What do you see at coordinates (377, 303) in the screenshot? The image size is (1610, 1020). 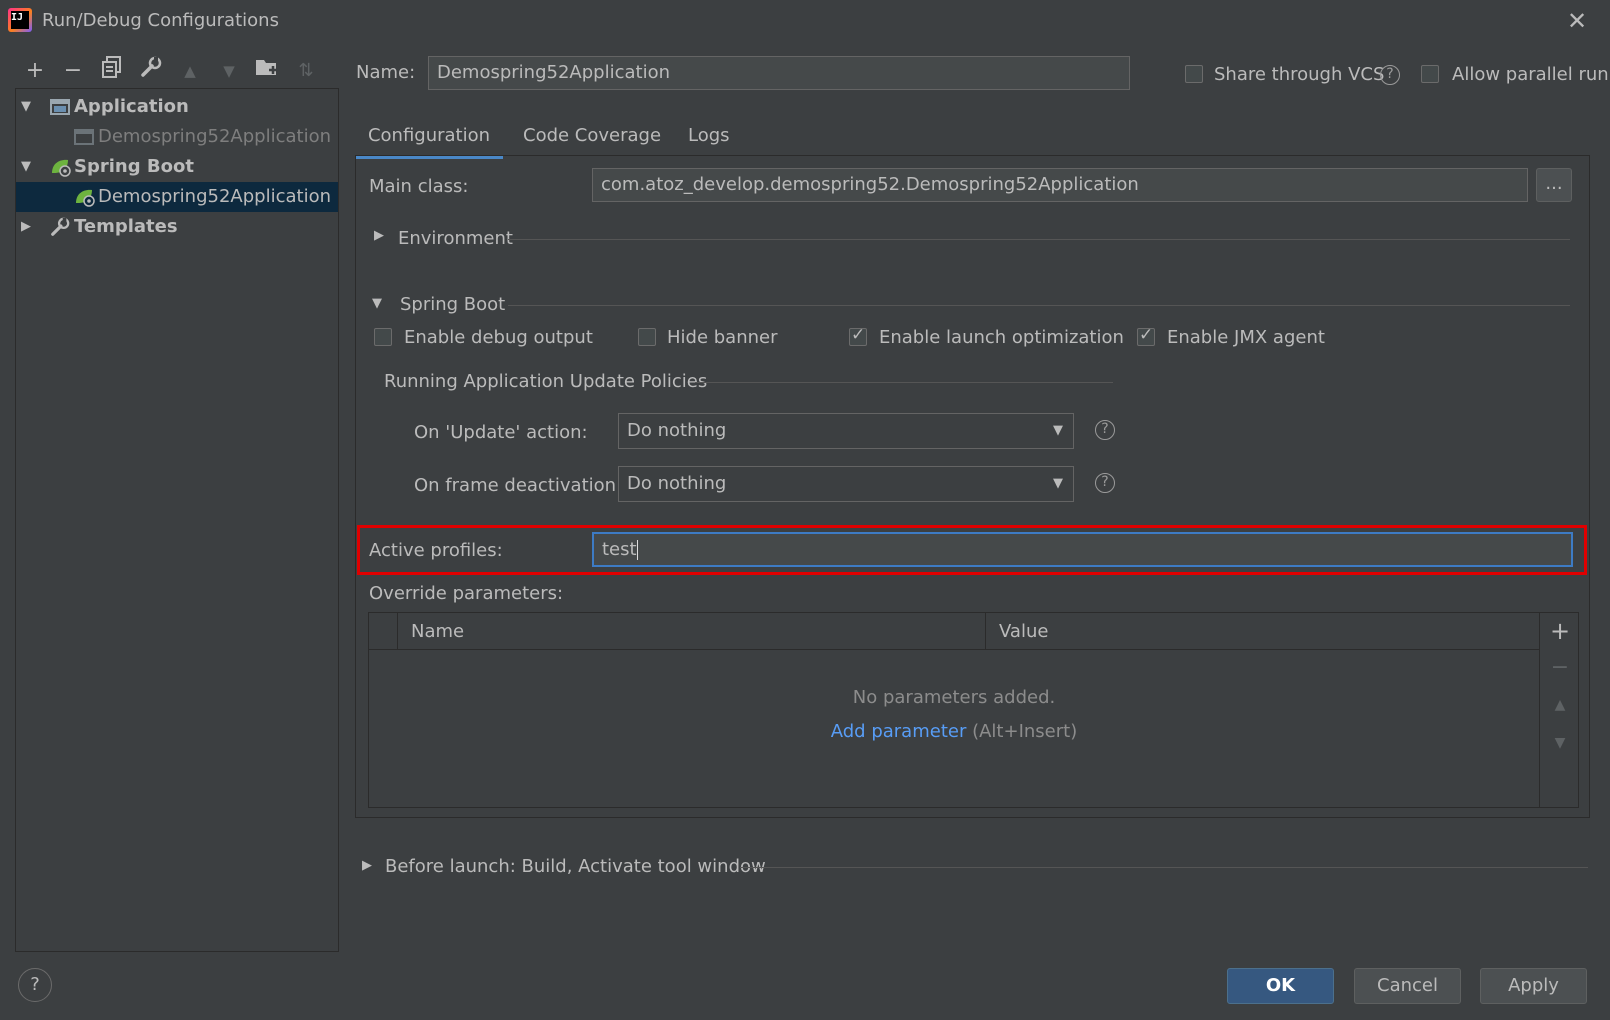 I see `spring-boot-collapse-icon: ▼` at bounding box center [377, 303].